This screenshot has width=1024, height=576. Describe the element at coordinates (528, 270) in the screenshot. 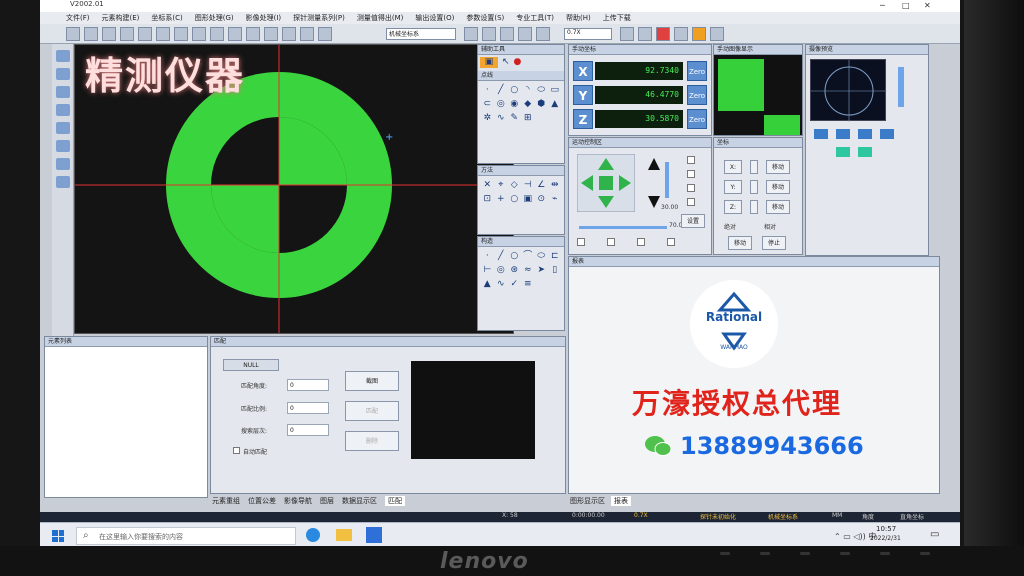

I see `c-wave-icon: ≈` at that location.